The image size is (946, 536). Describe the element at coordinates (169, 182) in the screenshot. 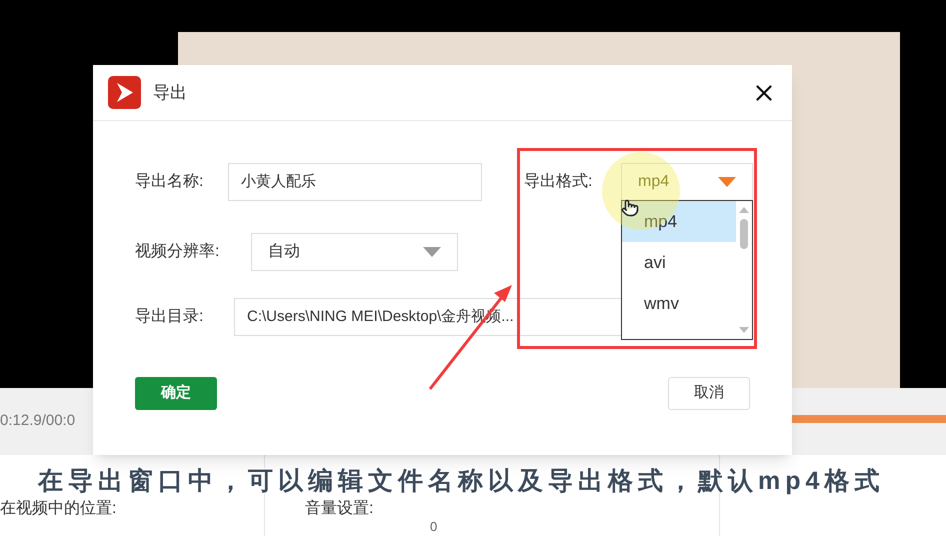

I see `field-label: 导出名称:` at that location.